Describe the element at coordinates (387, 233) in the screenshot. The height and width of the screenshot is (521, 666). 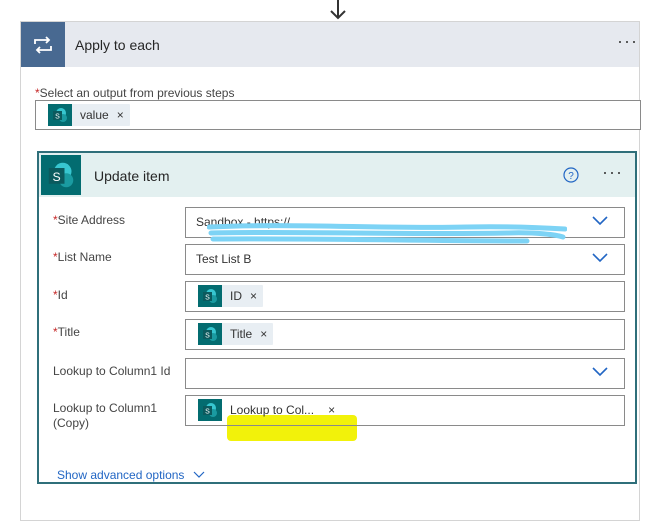
I see `redaction-scribble` at that location.